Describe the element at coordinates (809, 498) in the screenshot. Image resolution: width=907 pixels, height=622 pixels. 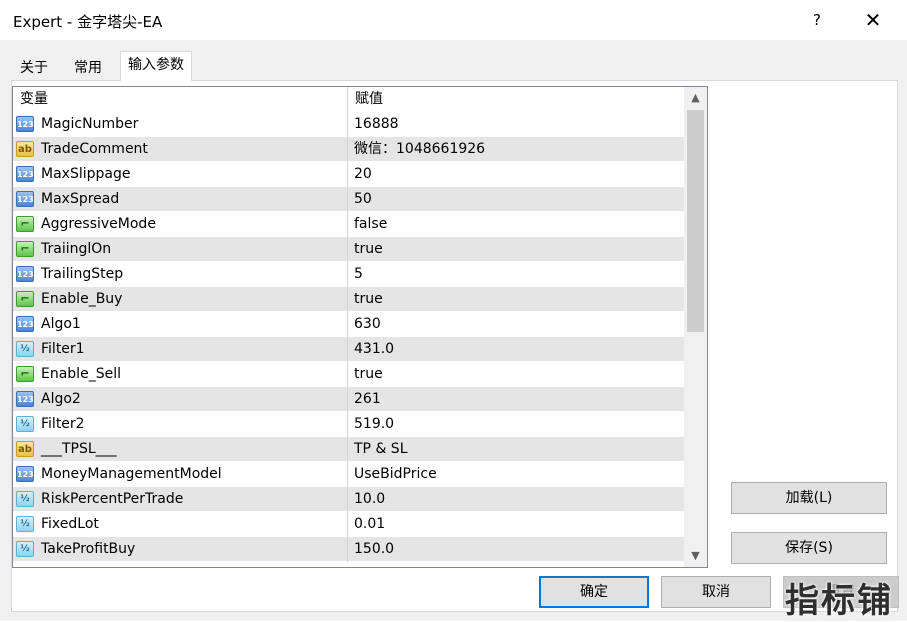
I see `load-button: 加载(L)` at that location.